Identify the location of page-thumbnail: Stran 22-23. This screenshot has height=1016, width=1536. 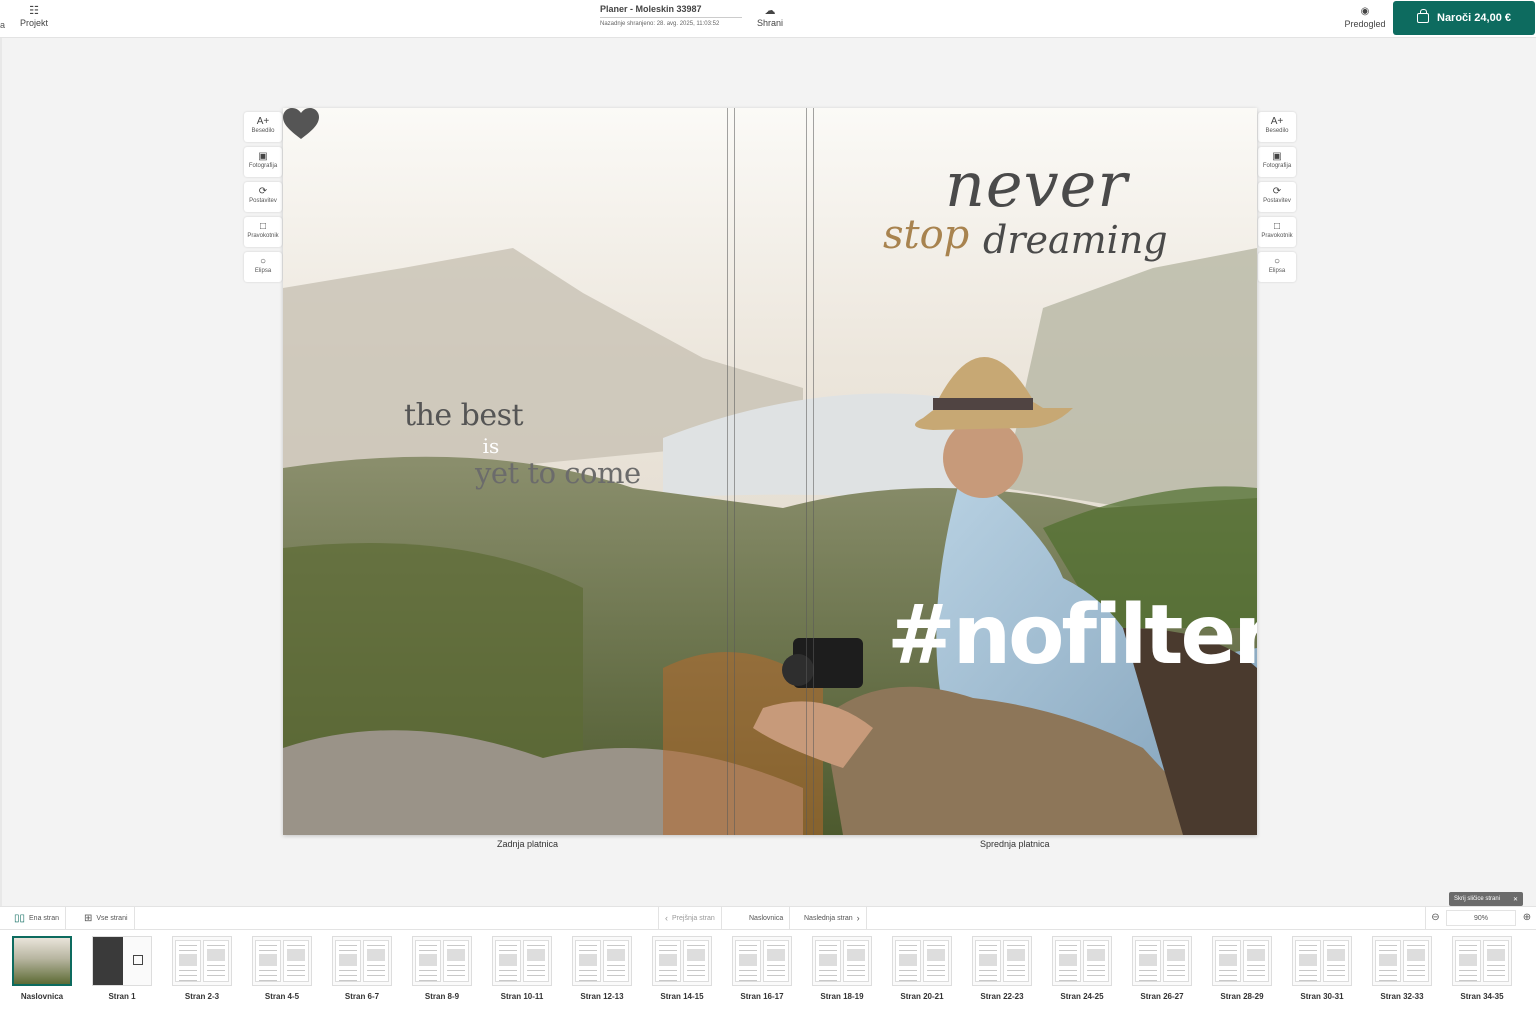
(1002, 968).